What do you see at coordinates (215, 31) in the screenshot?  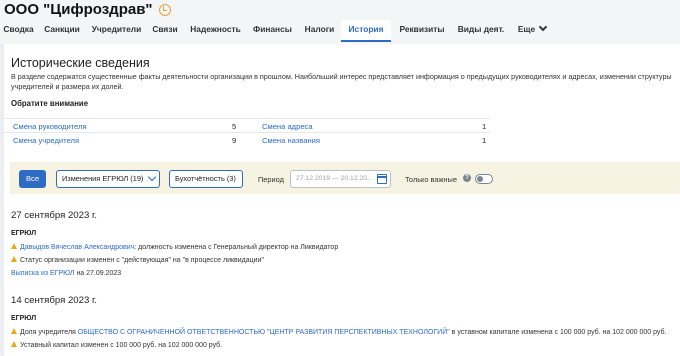 I see `tab-reliability: Надежность` at bounding box center [215, 31].